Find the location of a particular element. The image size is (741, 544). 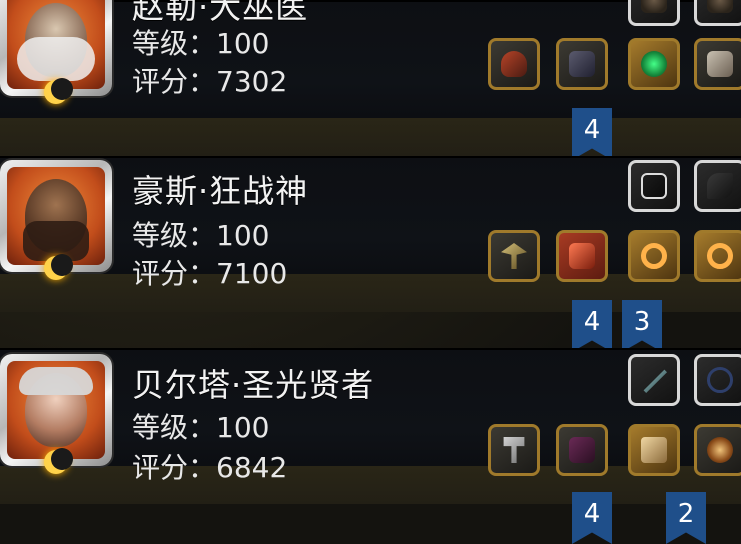

score-value: 7100 is located at coordinates (252, 273).